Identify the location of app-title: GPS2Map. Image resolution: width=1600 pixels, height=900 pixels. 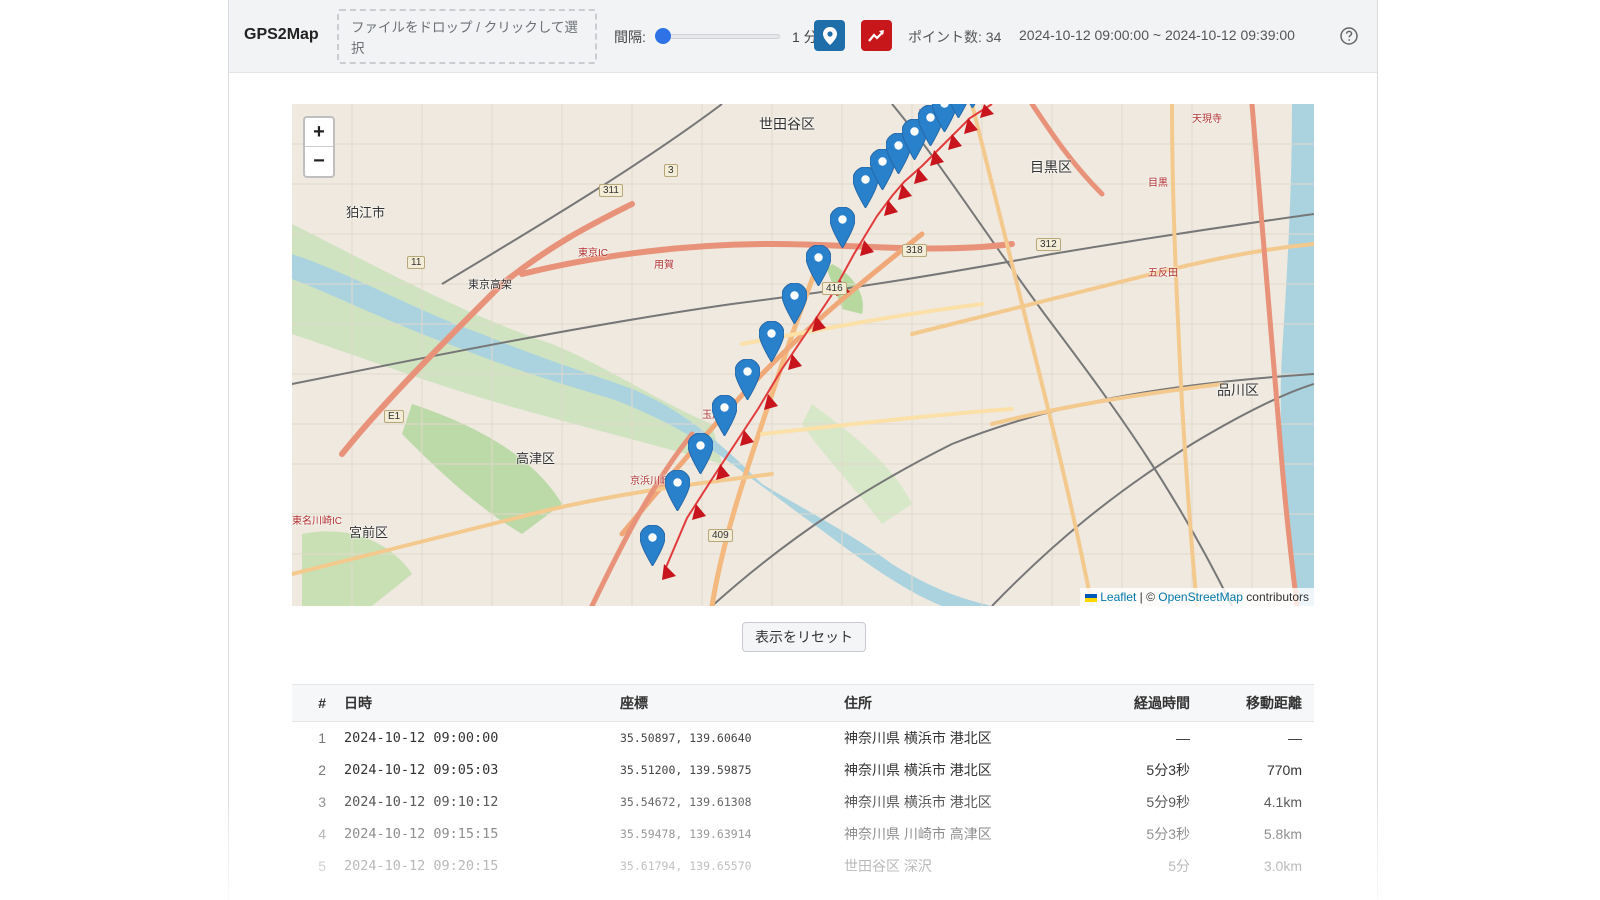
(281, 34).